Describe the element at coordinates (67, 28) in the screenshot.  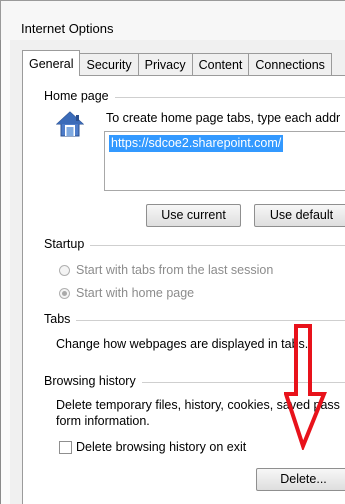
I see `window-title: Internet Options` at that location.